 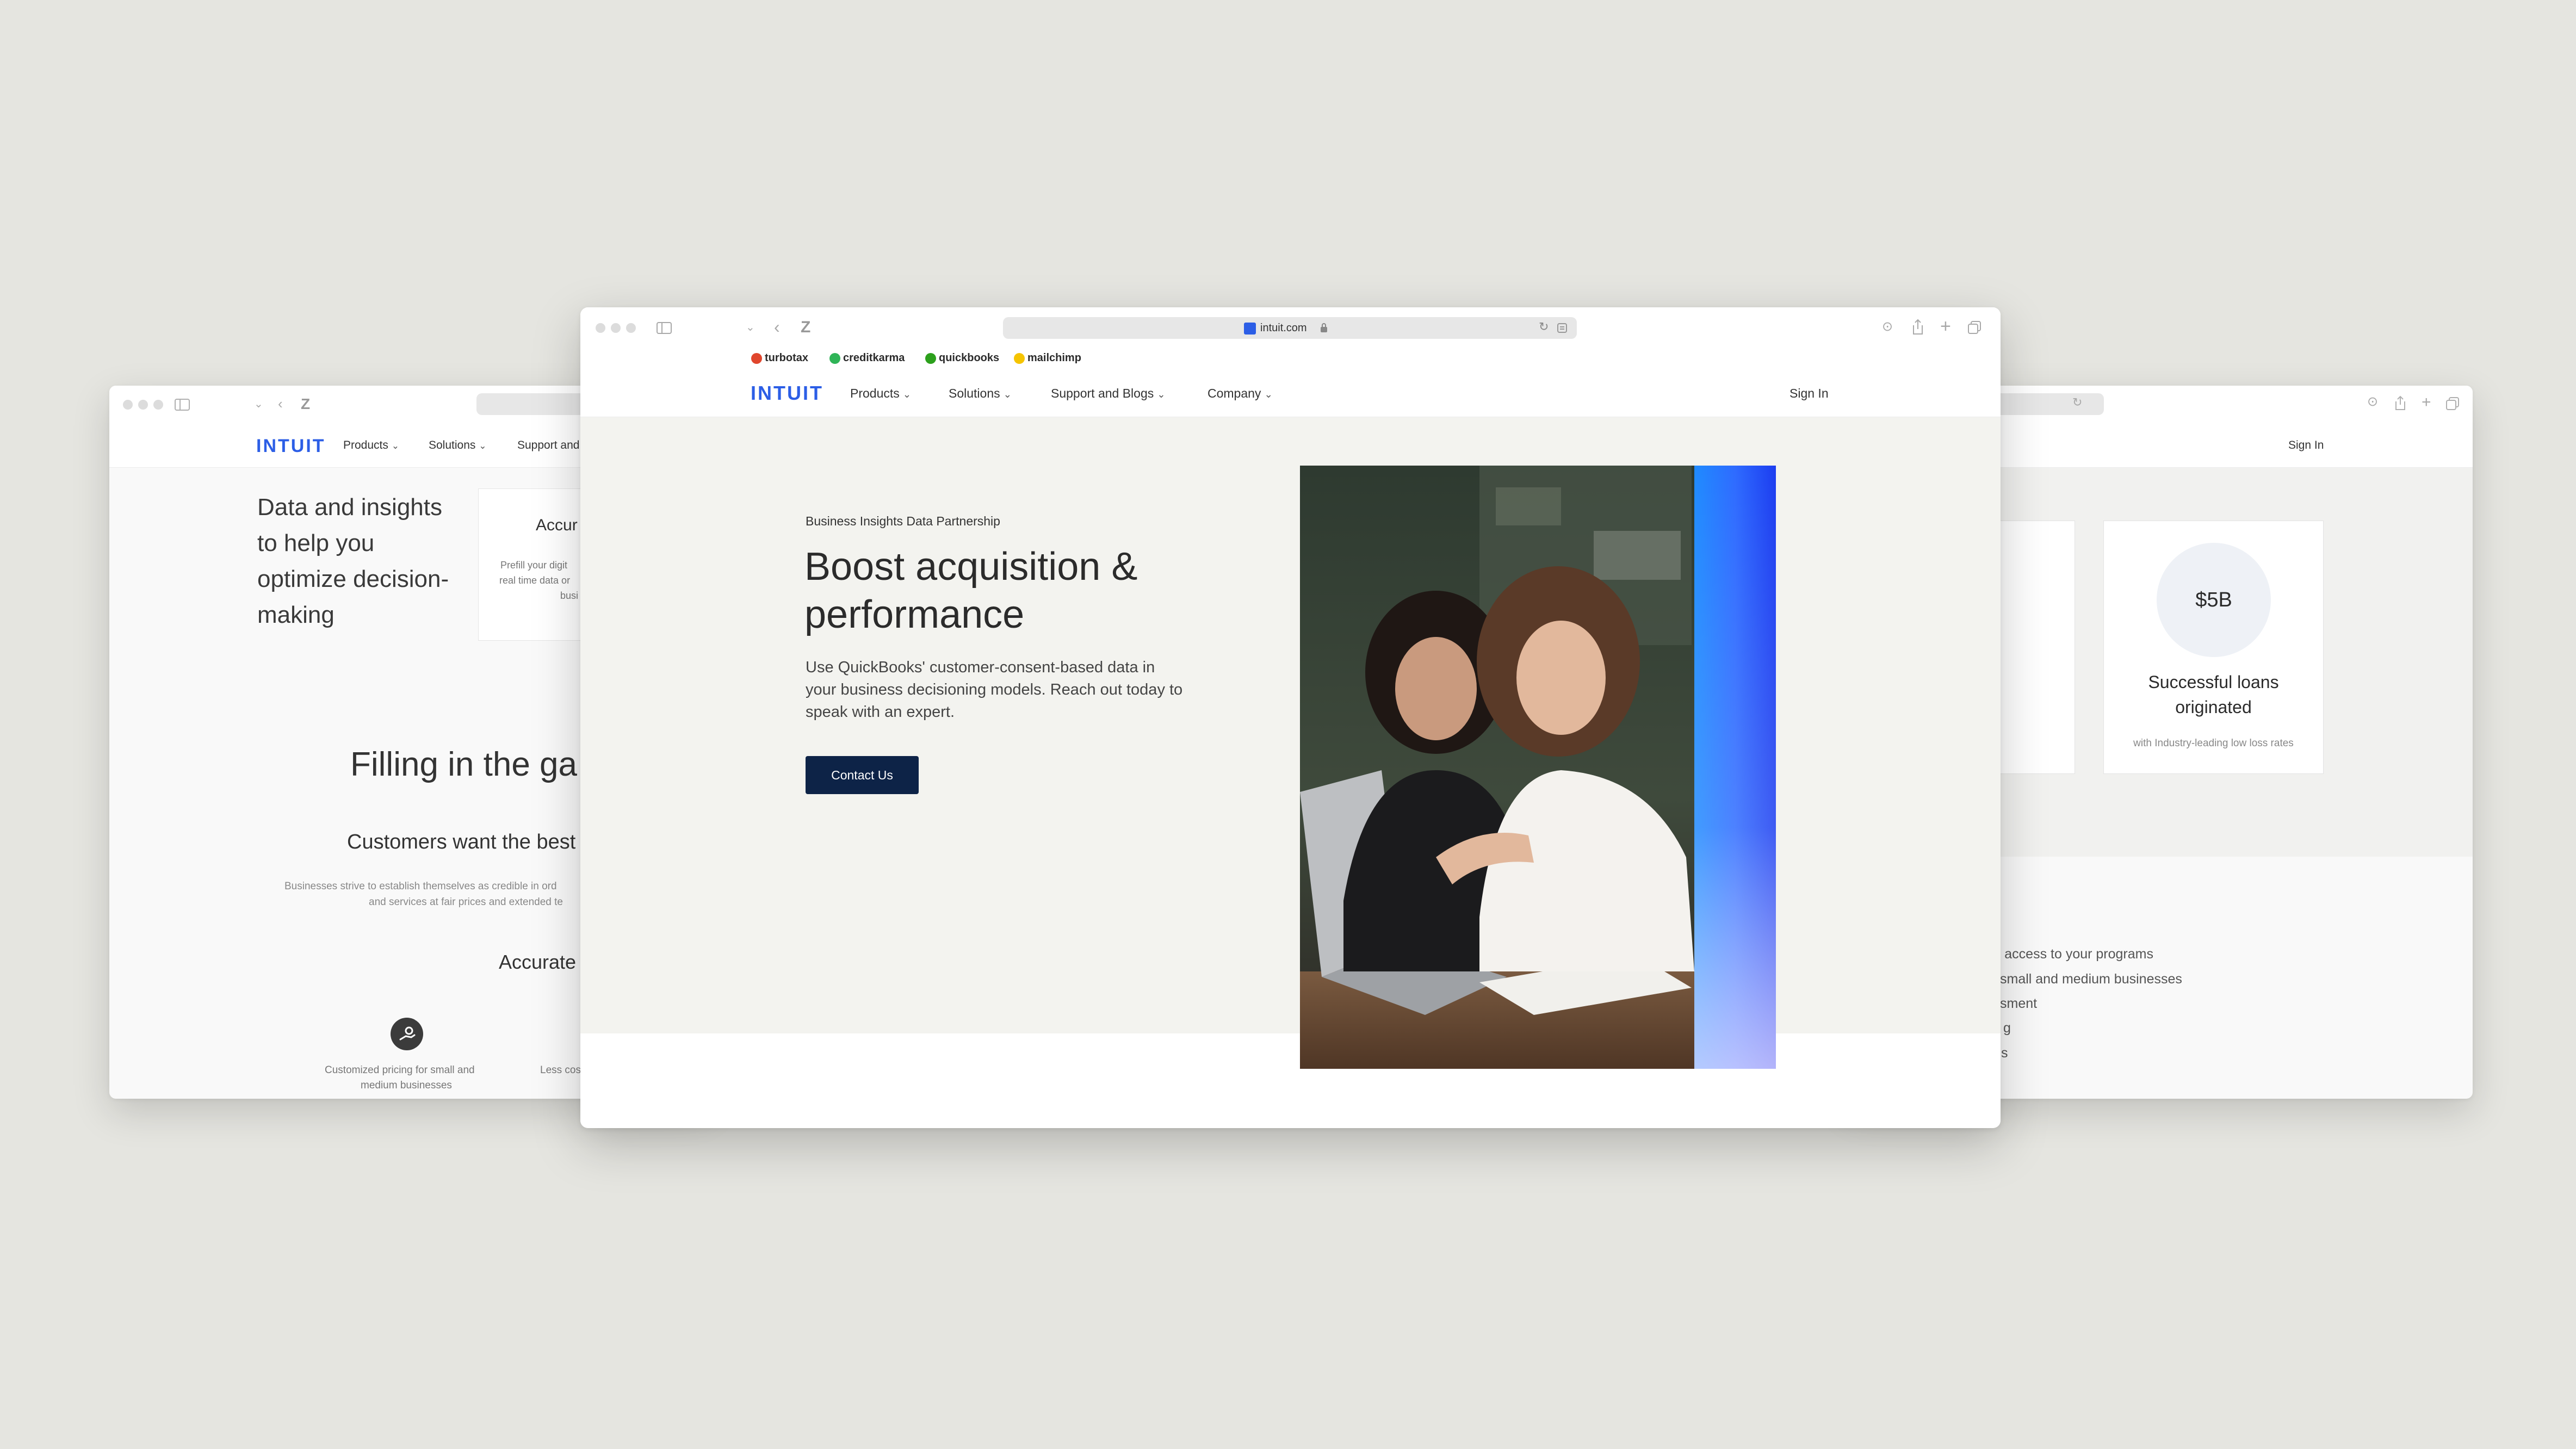 I want to click on url-text: intuit.com, so click(x=1283, y=328).